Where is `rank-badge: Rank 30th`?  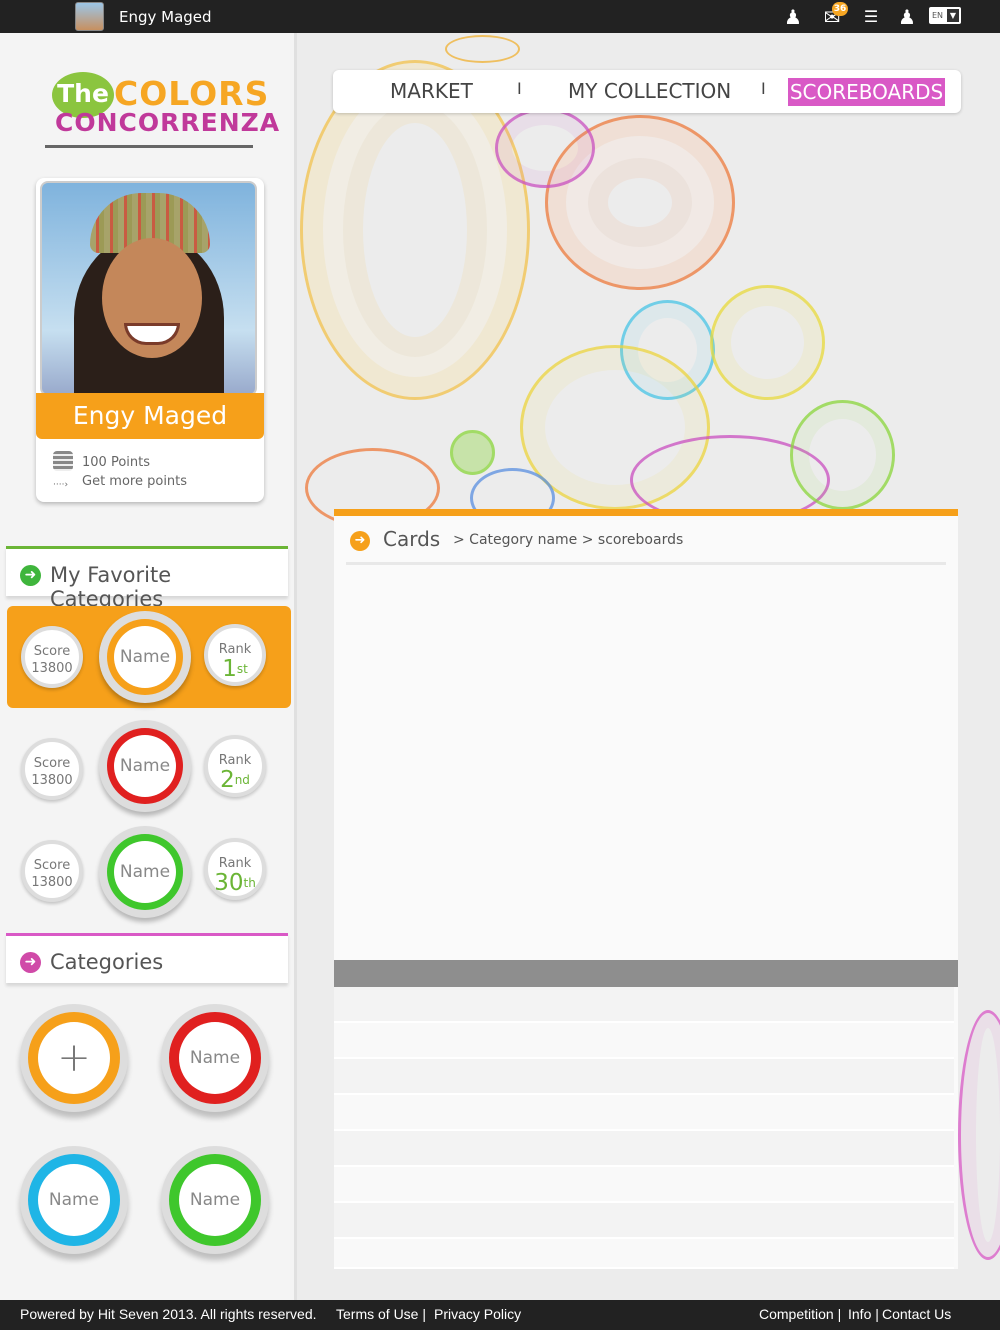 rank-badge: Rank 30th is located at coordinates (235, 869).